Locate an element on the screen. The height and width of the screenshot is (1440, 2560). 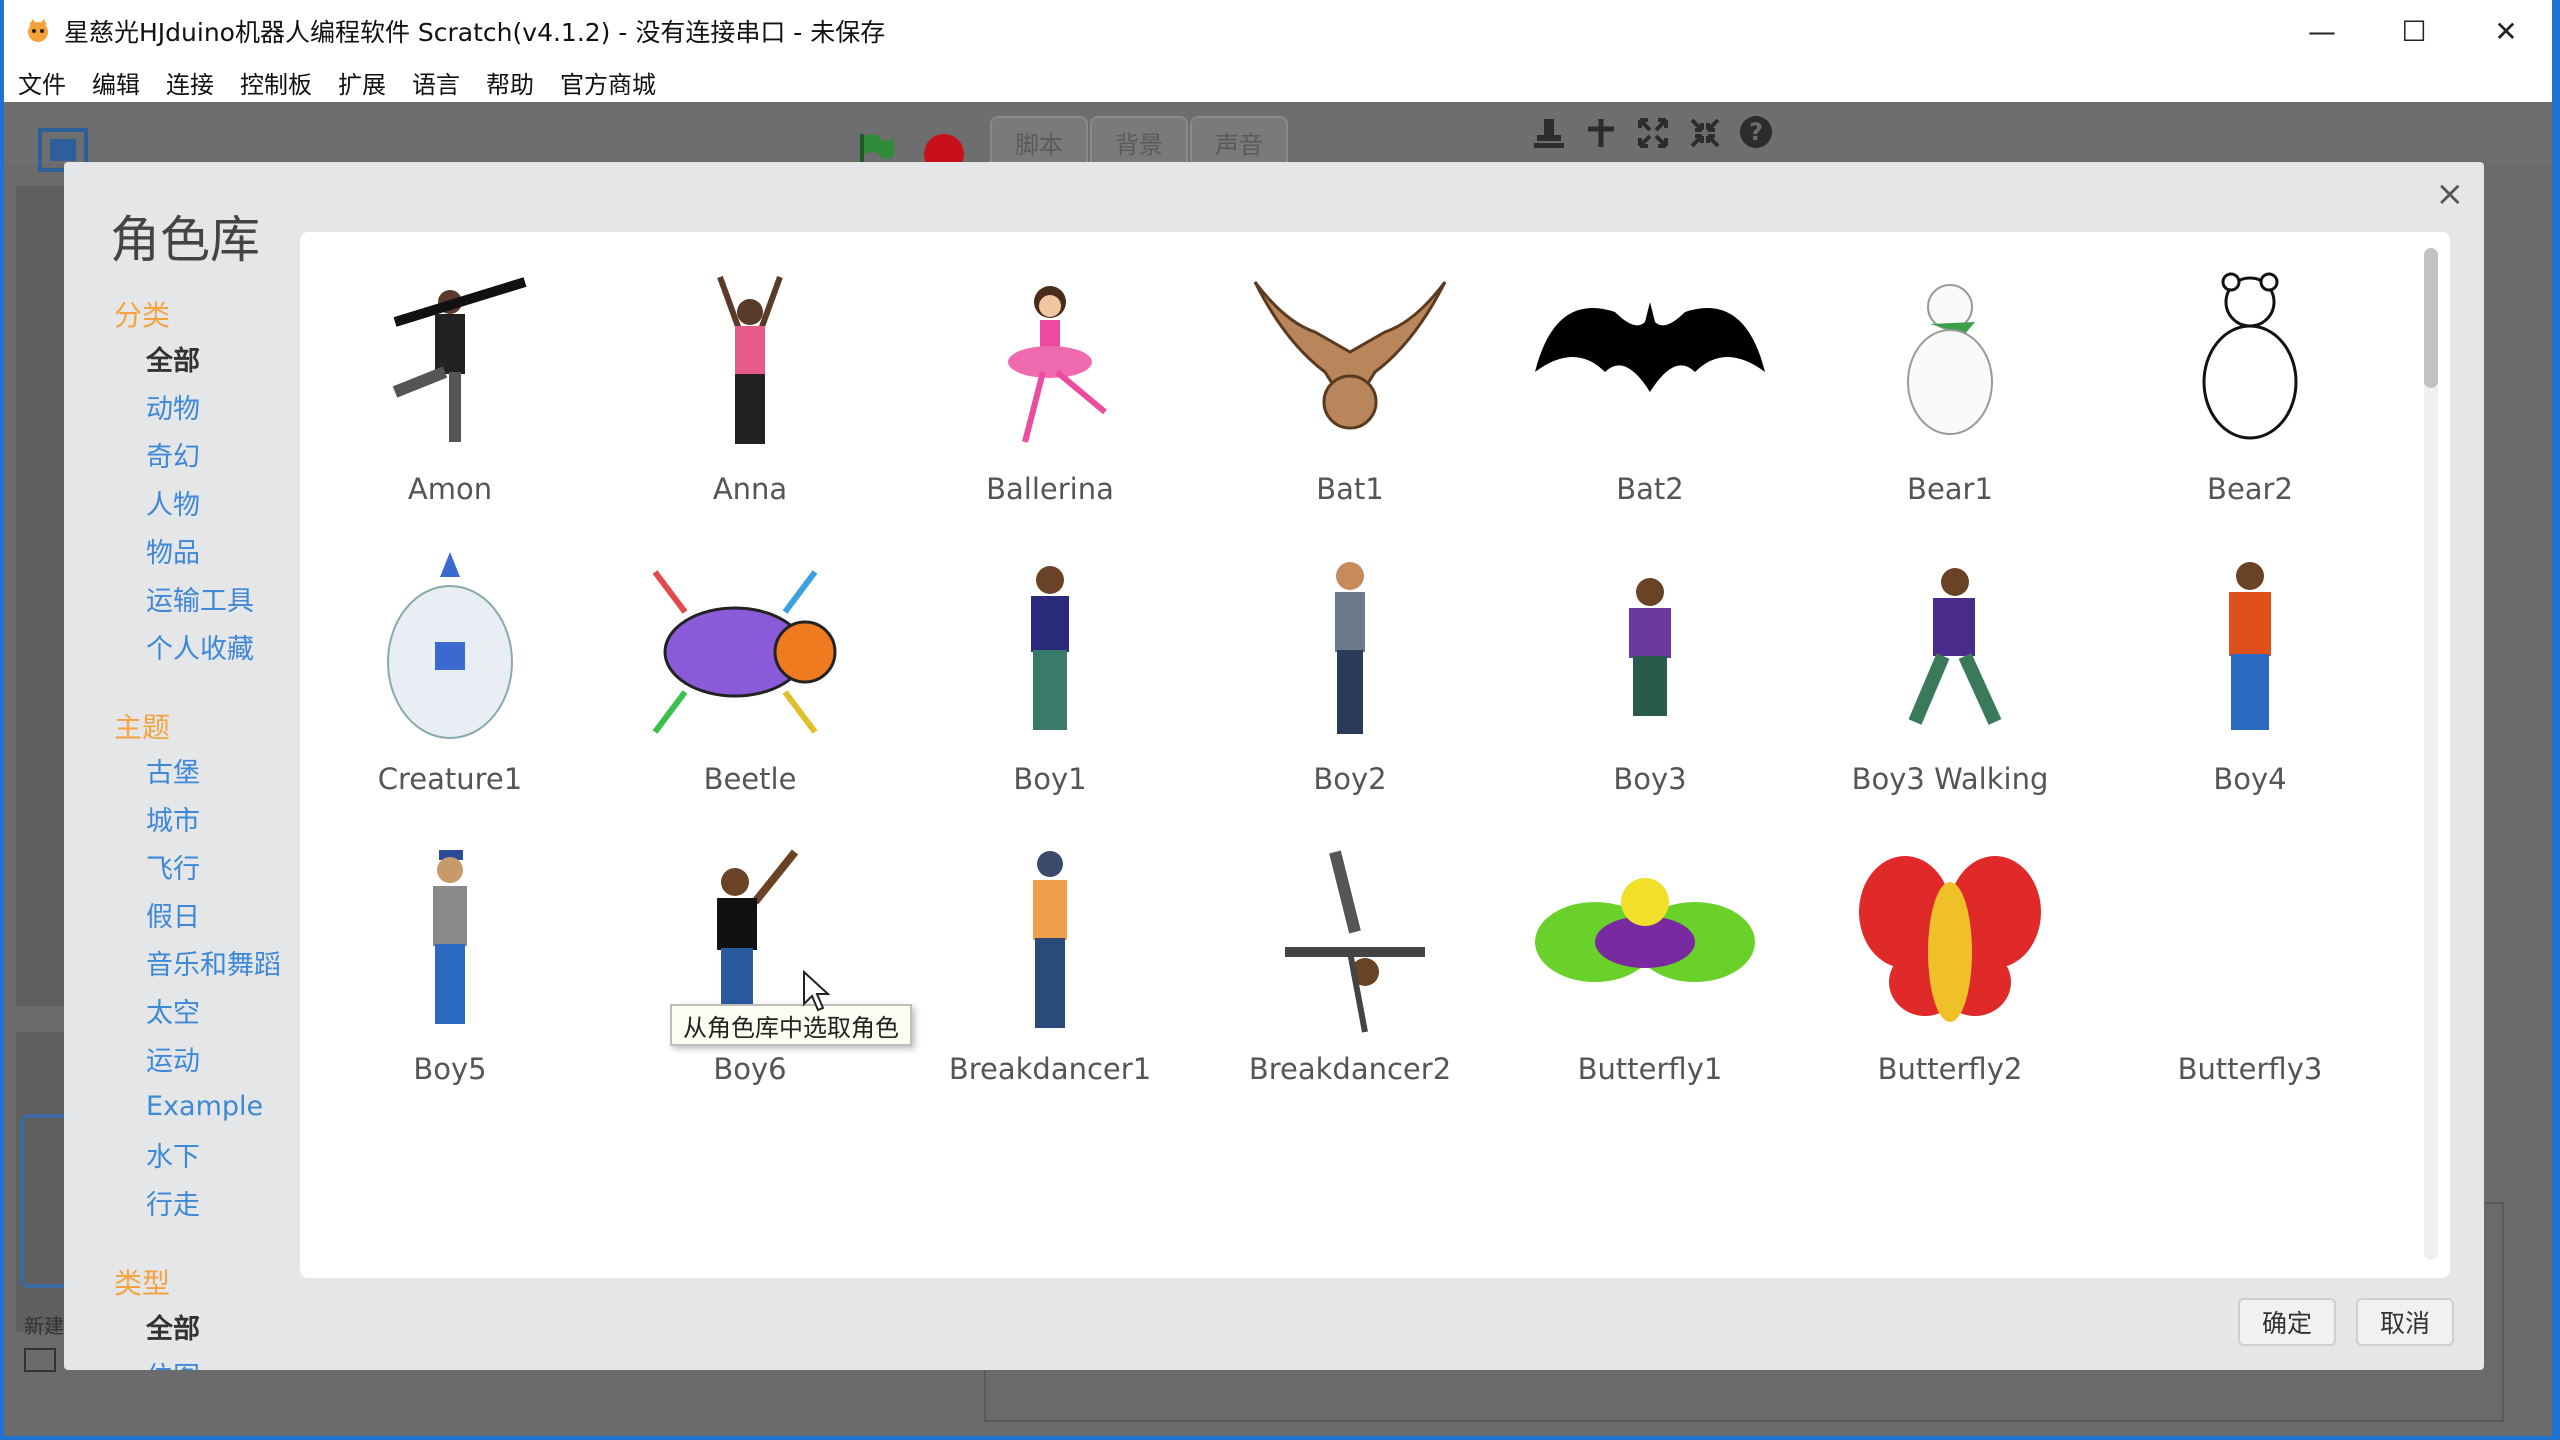
section-heading-category: 分类 is located at coordinates (142, 315).